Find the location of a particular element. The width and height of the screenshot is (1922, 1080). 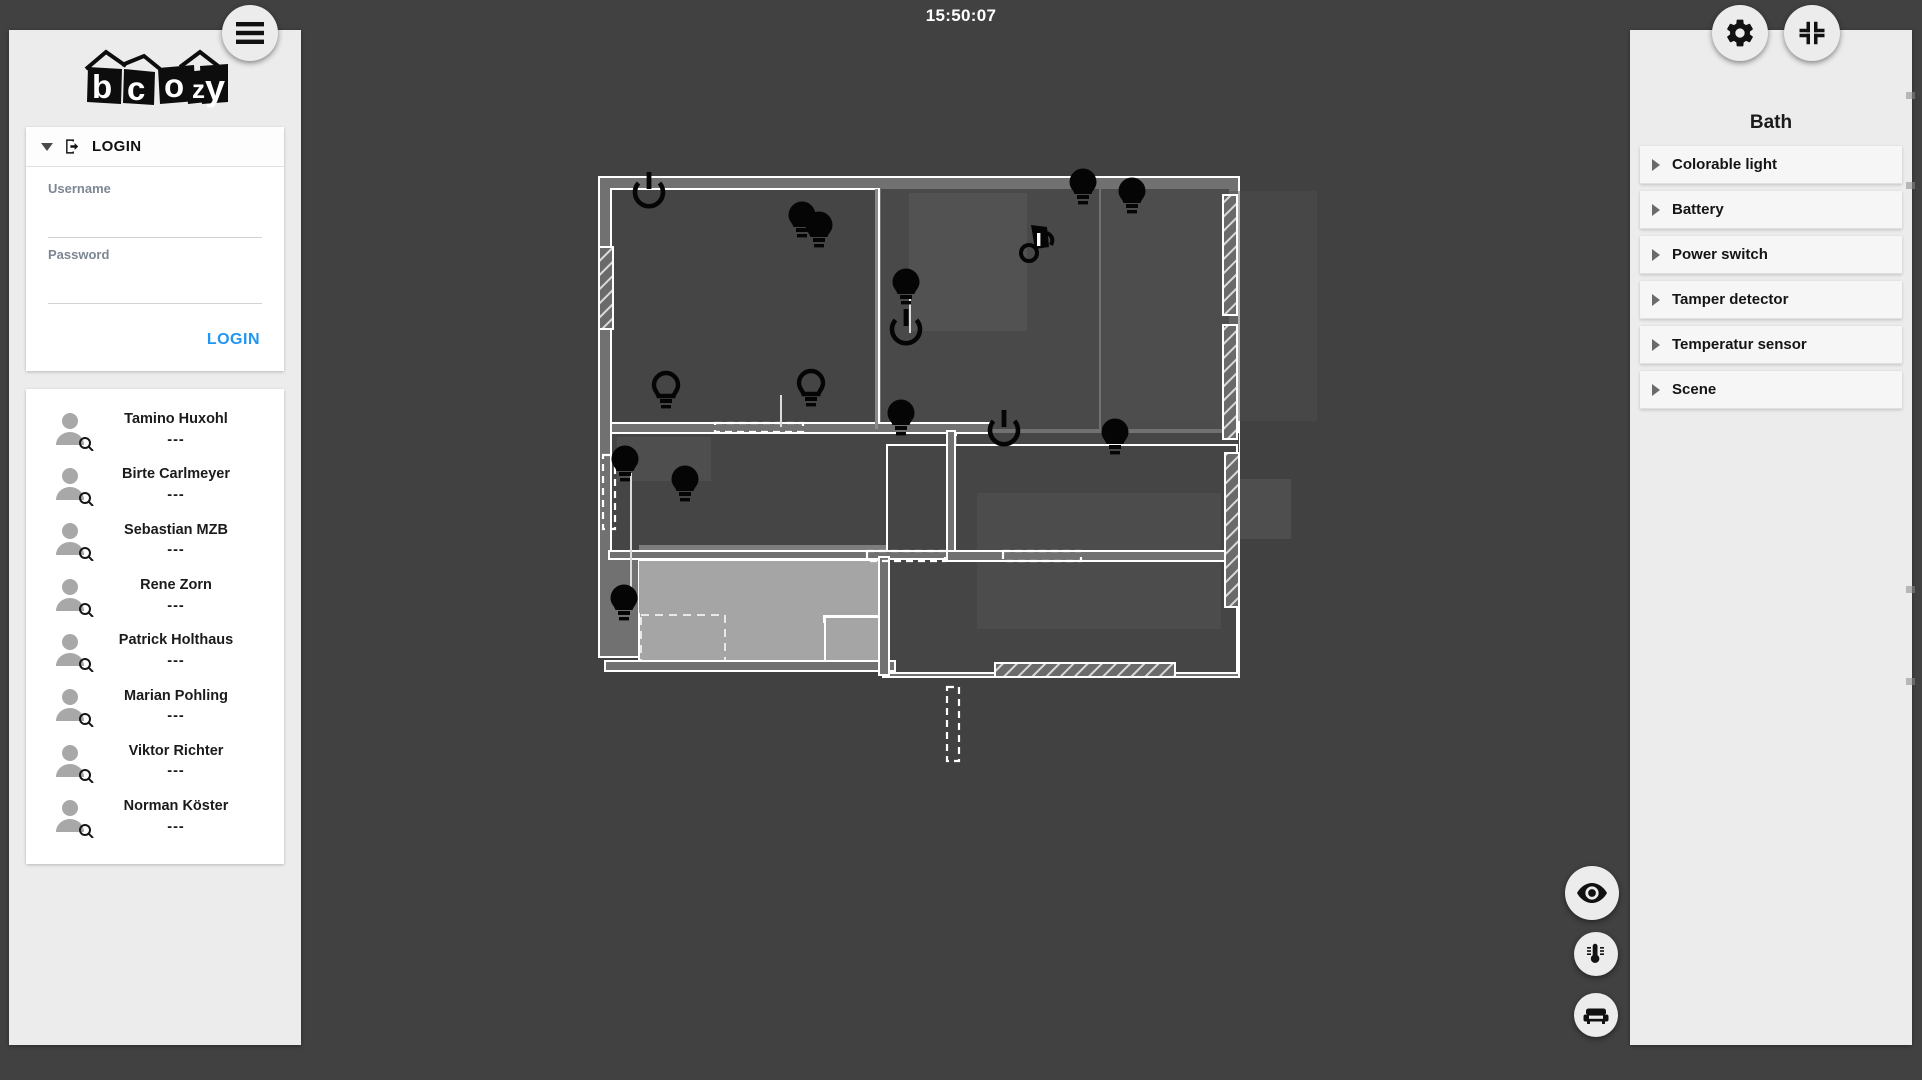

collapse-fullscreen-button is located at coordinates (1812, 33).